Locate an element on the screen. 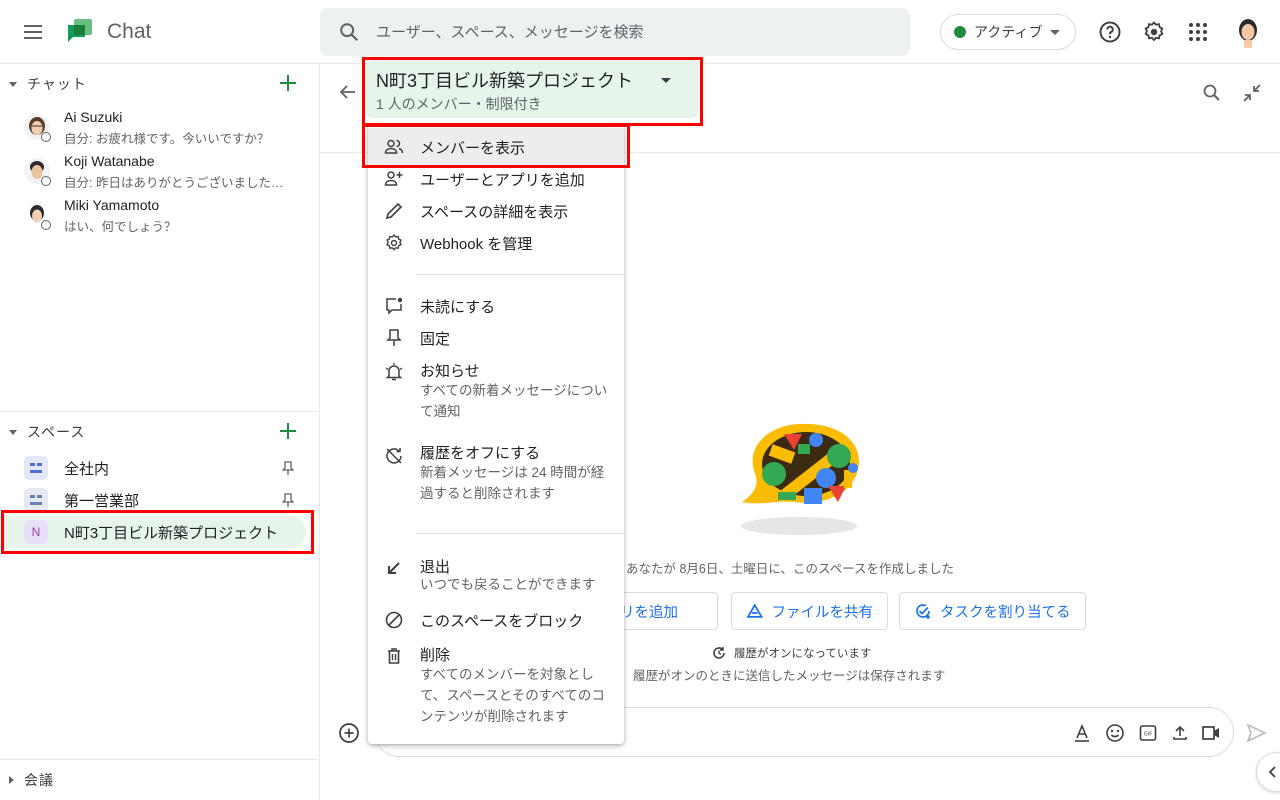  history-icon is located at coordinates (719, 653).